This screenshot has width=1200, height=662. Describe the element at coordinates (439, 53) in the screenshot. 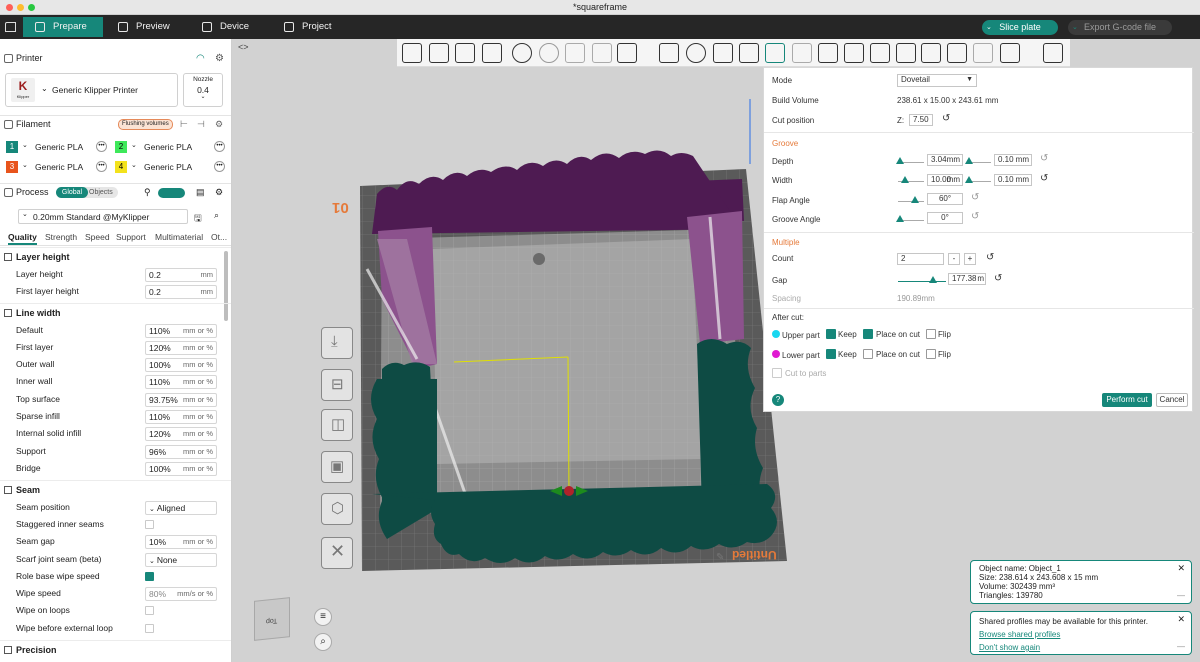

I see `grid-add-icon` at that location.